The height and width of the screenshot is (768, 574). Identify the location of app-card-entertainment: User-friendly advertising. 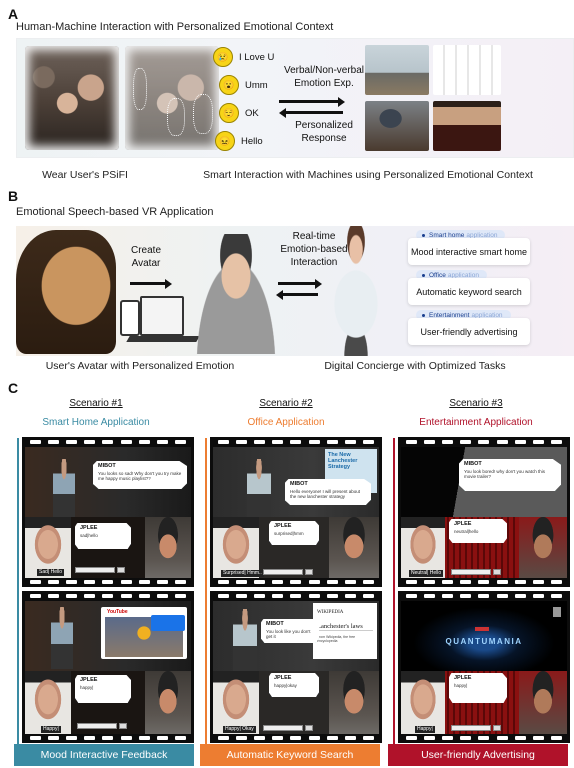
(469, 331).